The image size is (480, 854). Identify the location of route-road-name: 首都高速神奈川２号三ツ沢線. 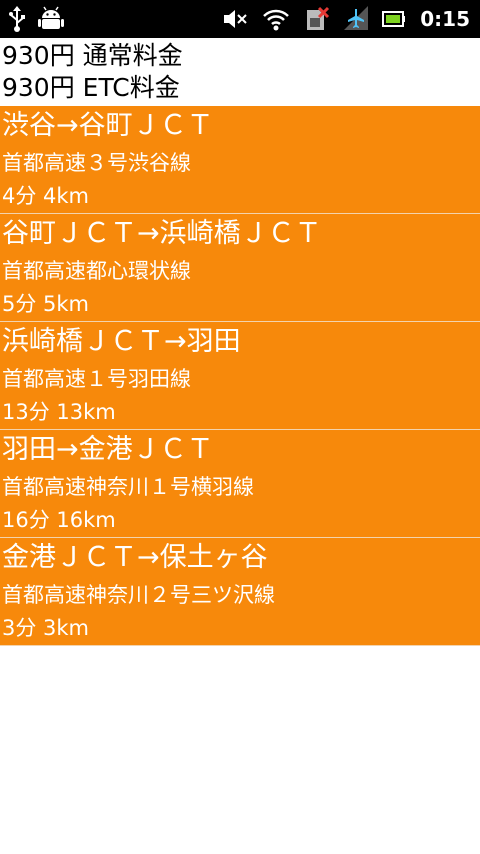
(138, 595).